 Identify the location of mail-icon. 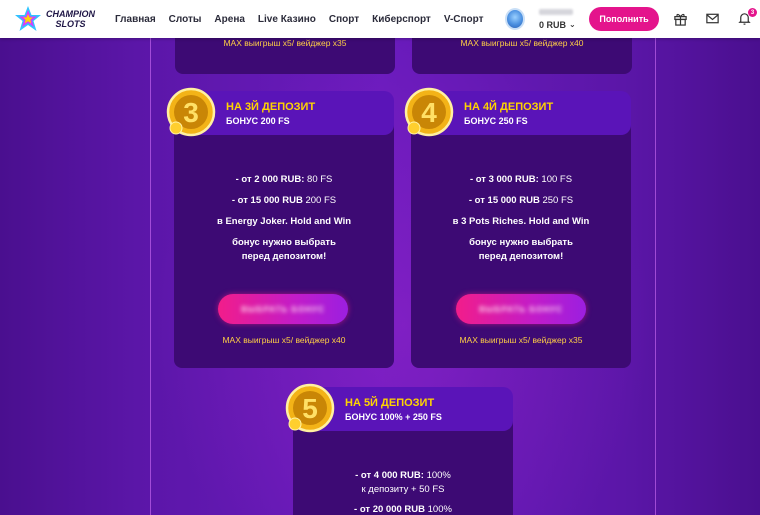
(712, 18).